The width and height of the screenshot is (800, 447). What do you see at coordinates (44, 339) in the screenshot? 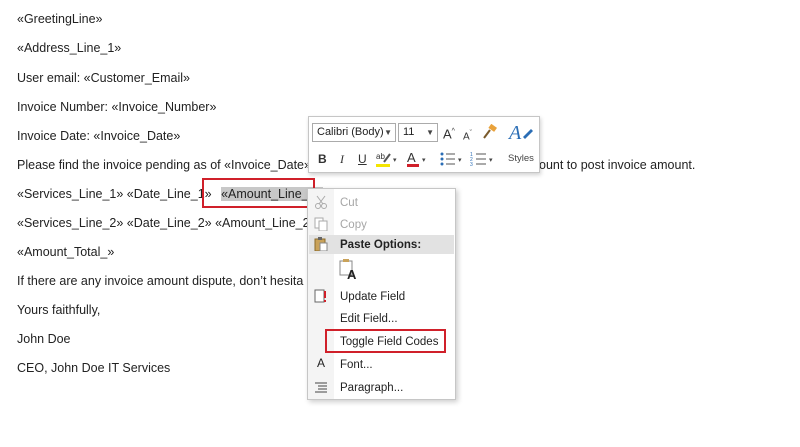
I see `signature-name: John Doe` at bounding box center [44, 339].